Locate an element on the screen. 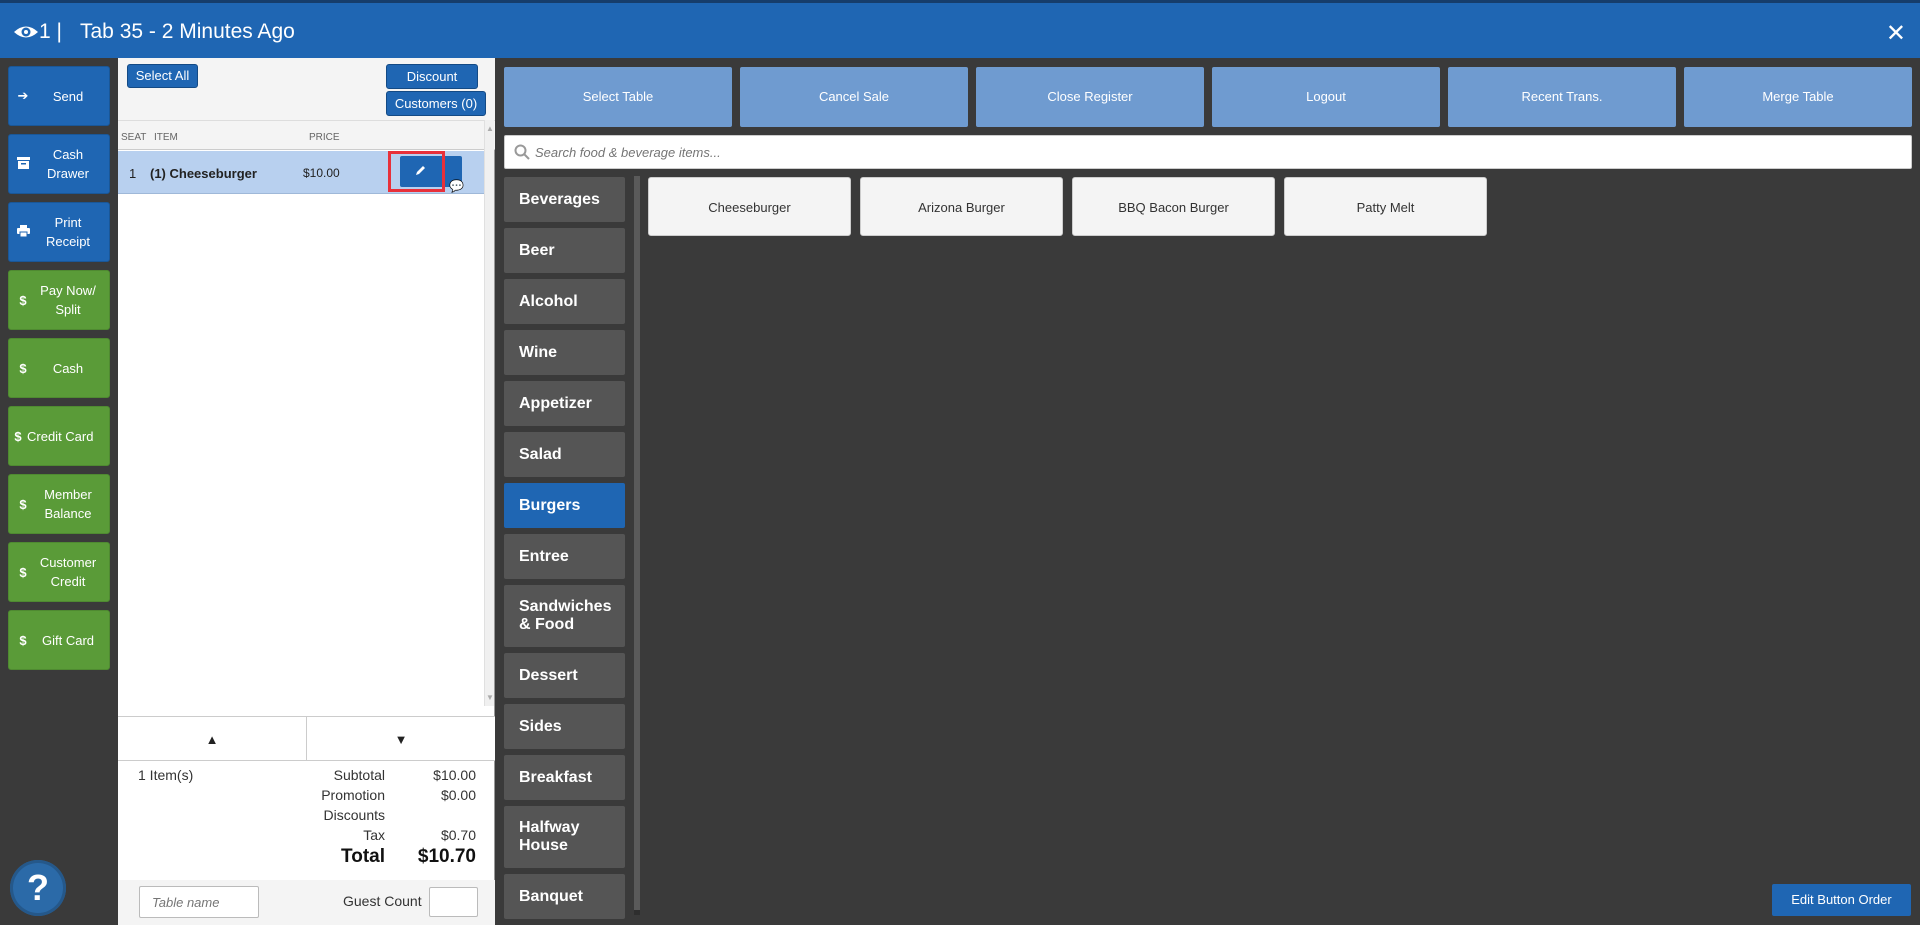 The height and width of the screenshot is (925, 1920). category-beverages: Beverages is located at coordinates (564, 199).